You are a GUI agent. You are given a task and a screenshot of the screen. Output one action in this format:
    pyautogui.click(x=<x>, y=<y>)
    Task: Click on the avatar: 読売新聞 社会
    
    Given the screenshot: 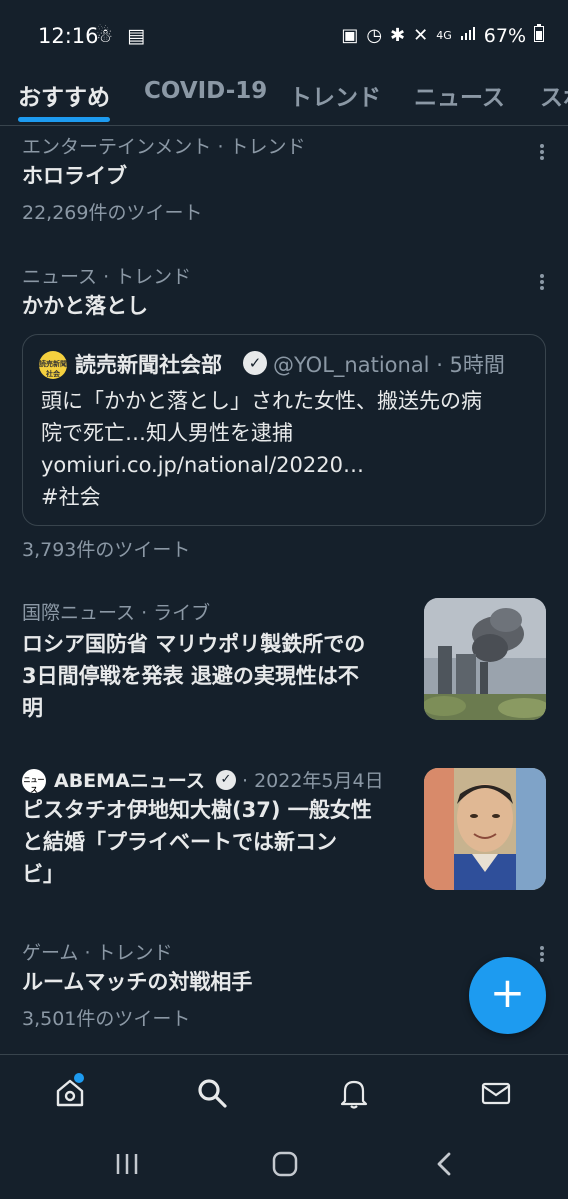 What is the action you would take?
    pyautogui.click(x=53, y=365)
    